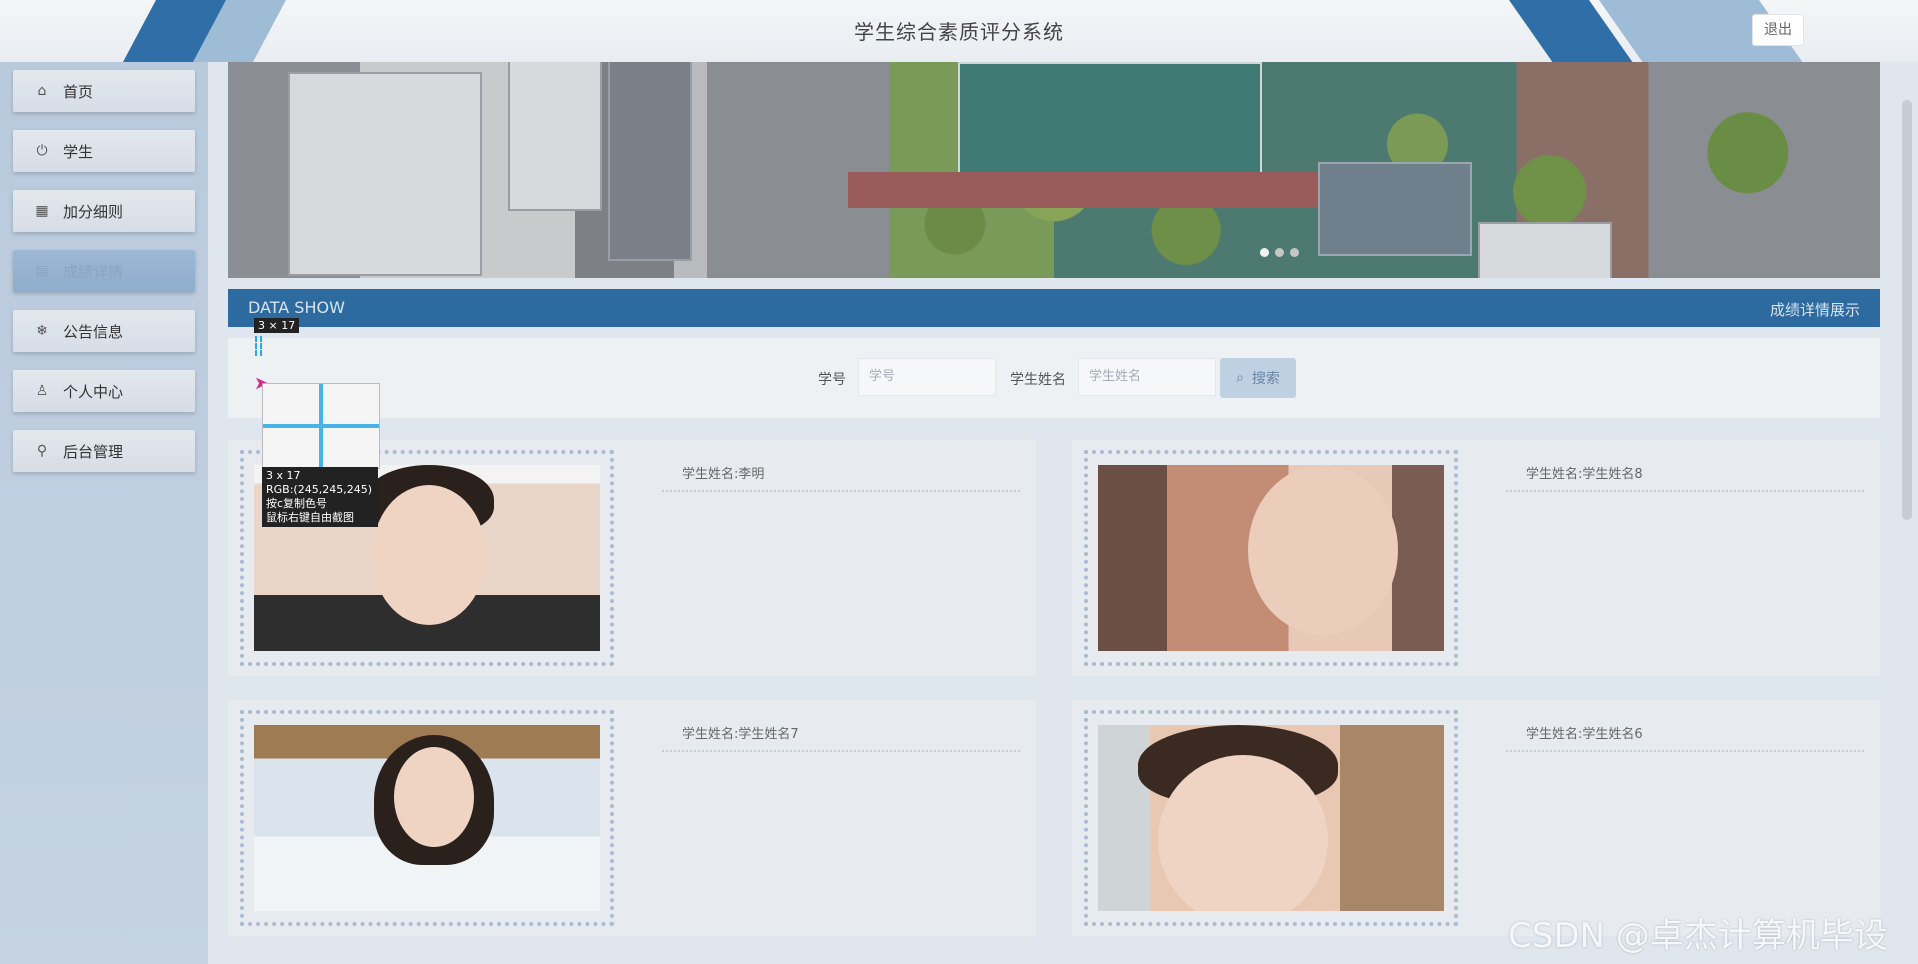 This screenshot has width=1918, height=964. I want to click on capture-info-size: 3 x 17, so click(283, 475).